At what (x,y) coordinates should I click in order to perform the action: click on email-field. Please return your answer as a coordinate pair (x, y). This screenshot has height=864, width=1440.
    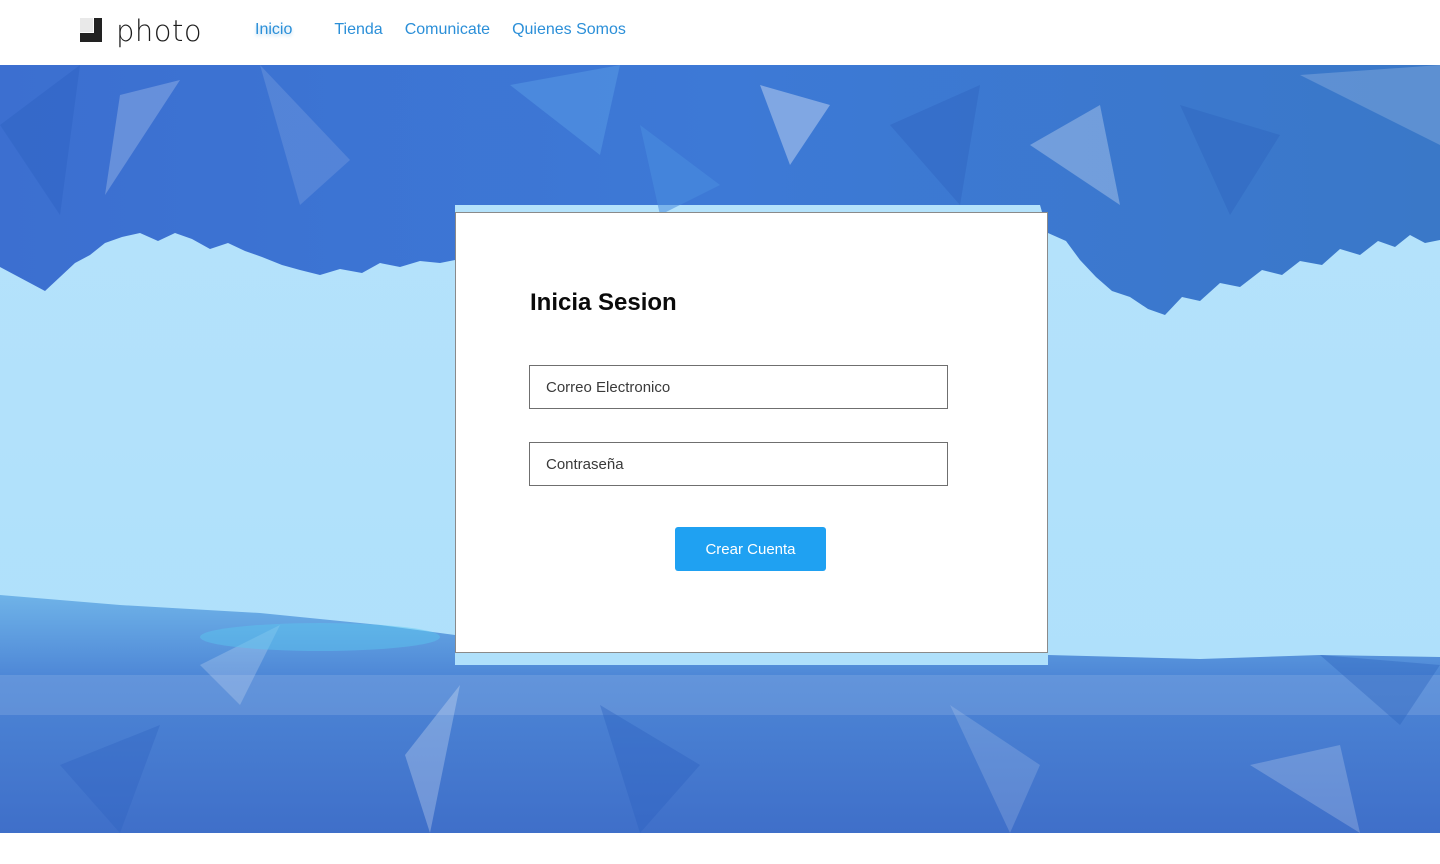
    Looking at the image, I should click on (738, 387).